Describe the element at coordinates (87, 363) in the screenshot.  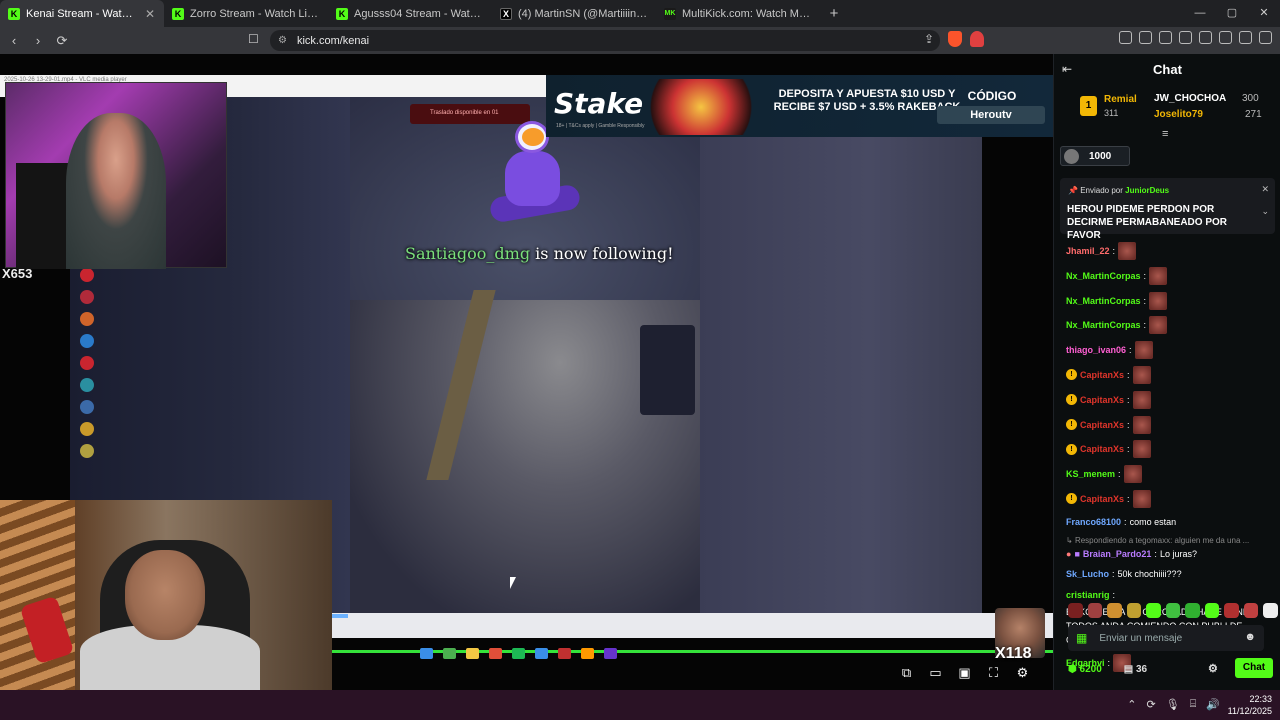
I see `stress-icon` at that location.